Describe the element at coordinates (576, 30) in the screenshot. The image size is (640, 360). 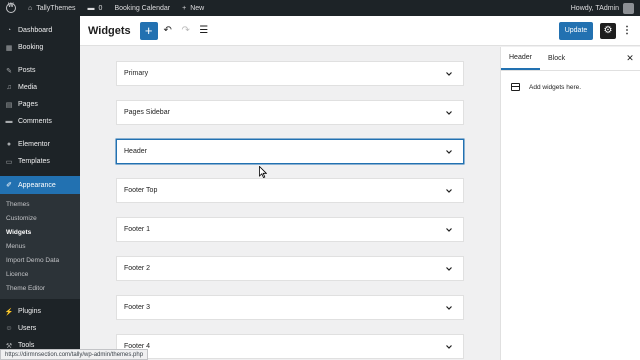
I see `update-button: Update` at that location.